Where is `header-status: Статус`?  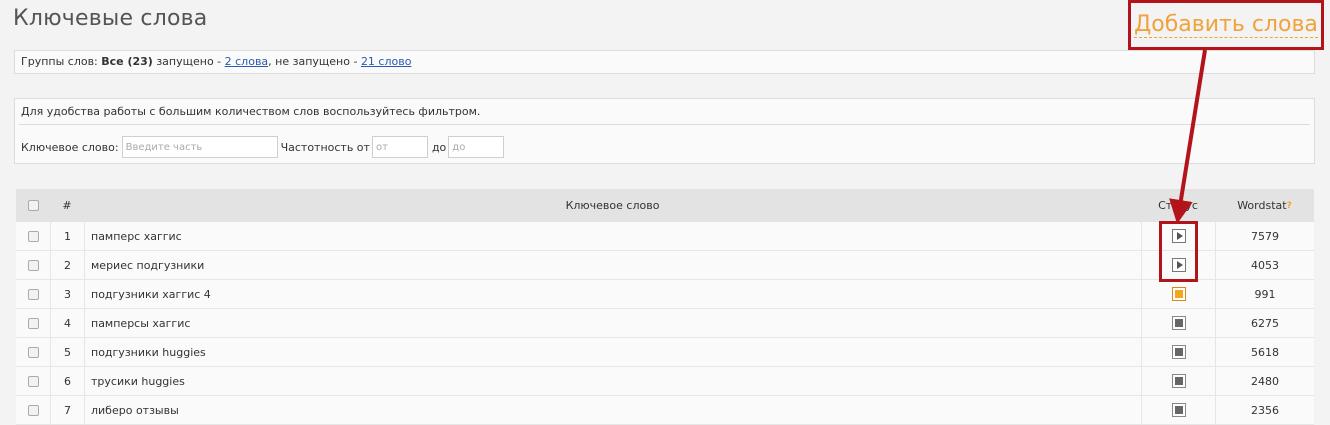 header-status: Статус is located at coordinates (1178, 205).